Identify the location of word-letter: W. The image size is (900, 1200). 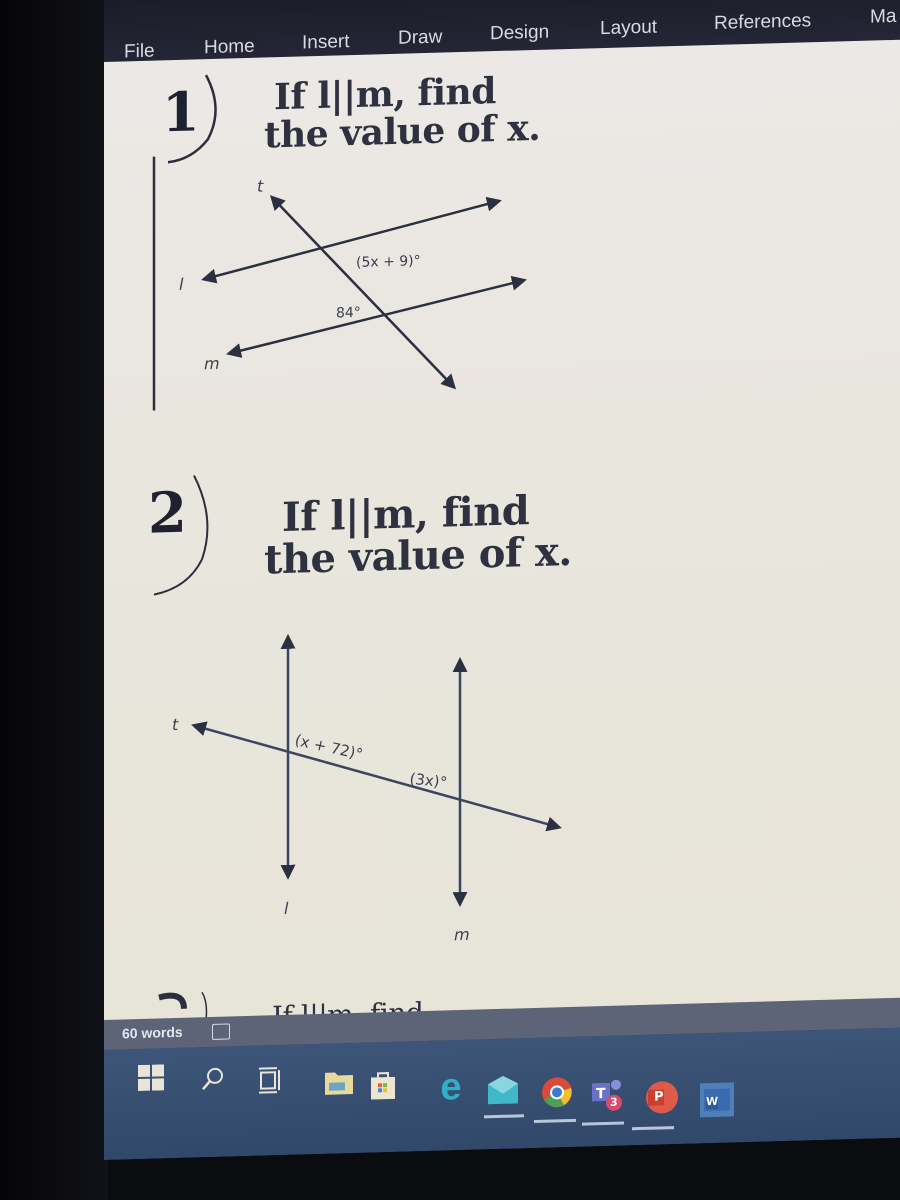
(712, 1101).